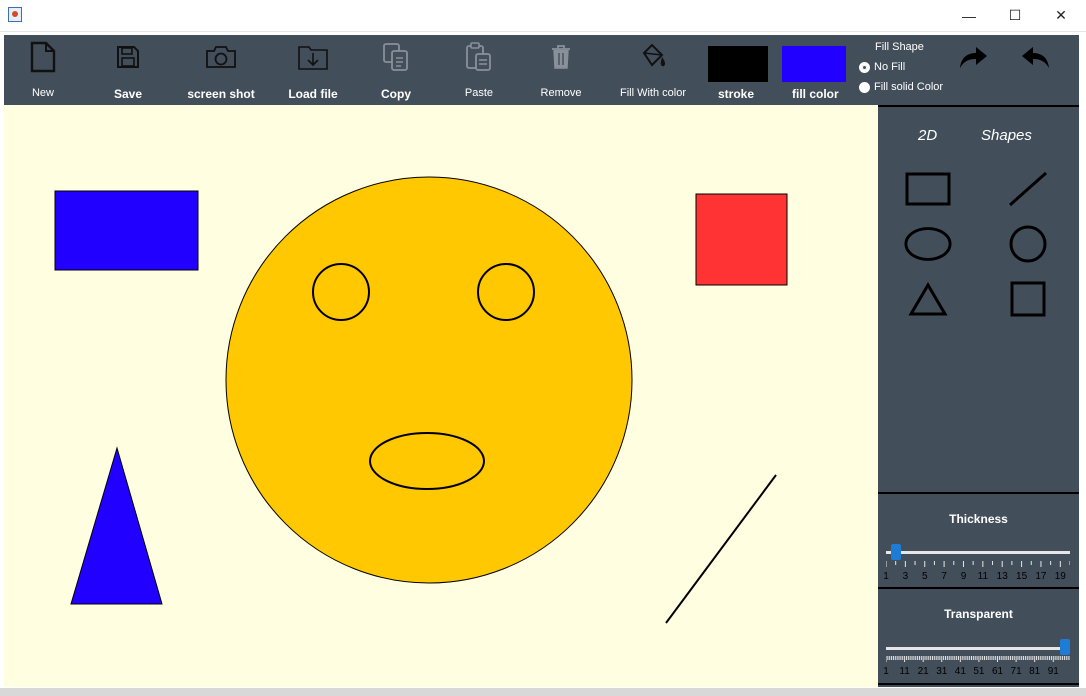 This screenshot has width=1086, height=696. What do you see at coordinates (1041, 576) in the screenshot?
I see `thickness-tick-label: 17` at bounding box center [1041, 576].